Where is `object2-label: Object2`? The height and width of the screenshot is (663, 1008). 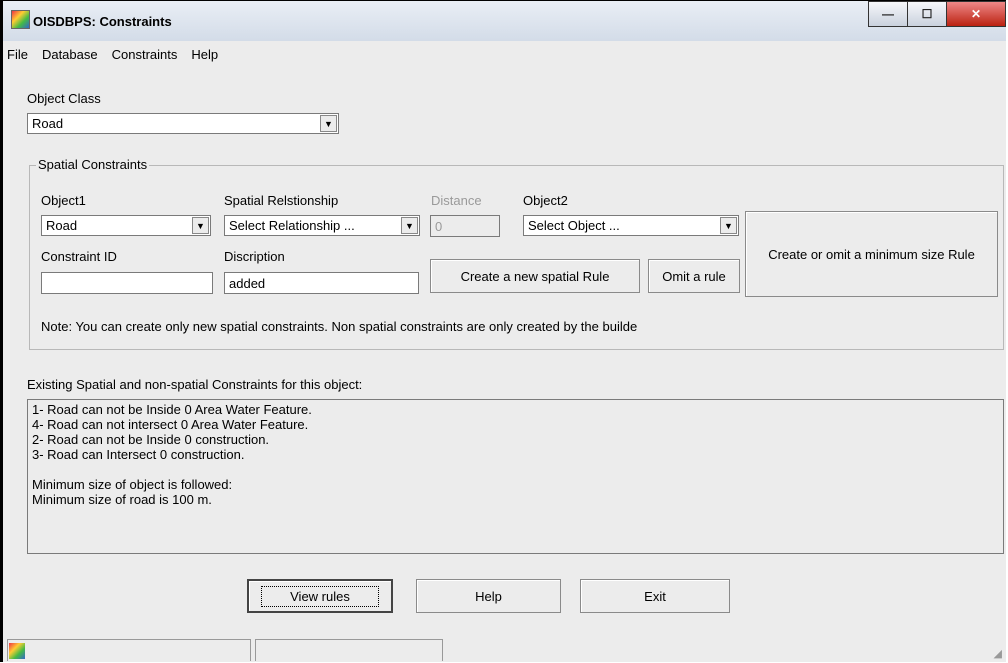
object2-label: Object2 is located at coordinates (545, 200).